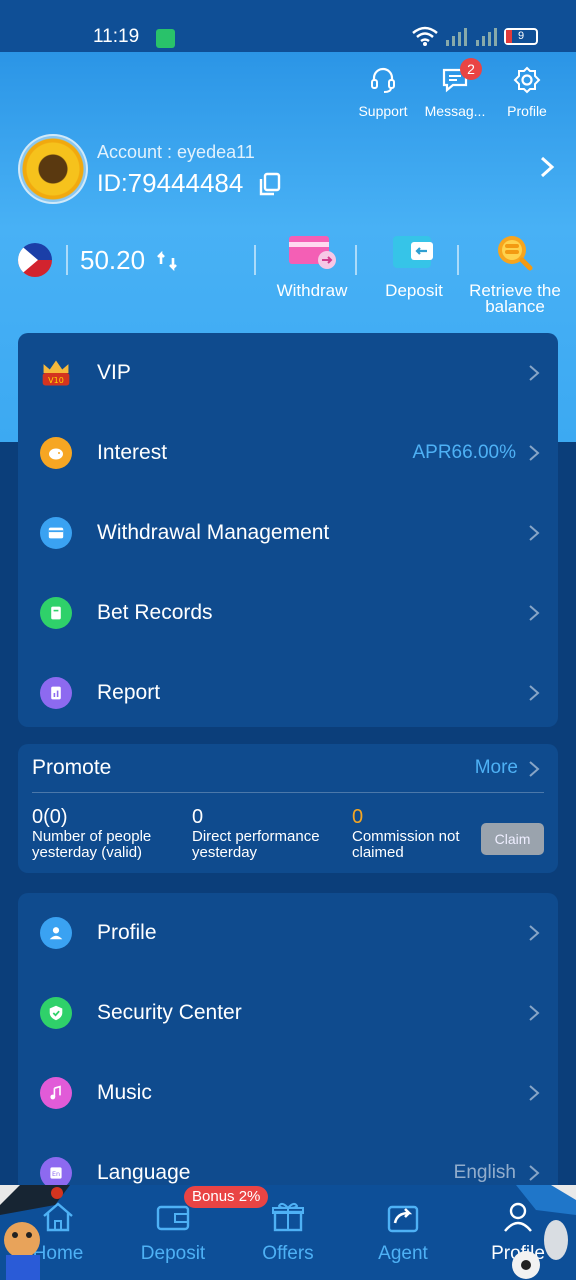  What do you see at coordinates (167, 261) in the screenshot?
I see `refresh-icon` at bounding box center [167, 261].